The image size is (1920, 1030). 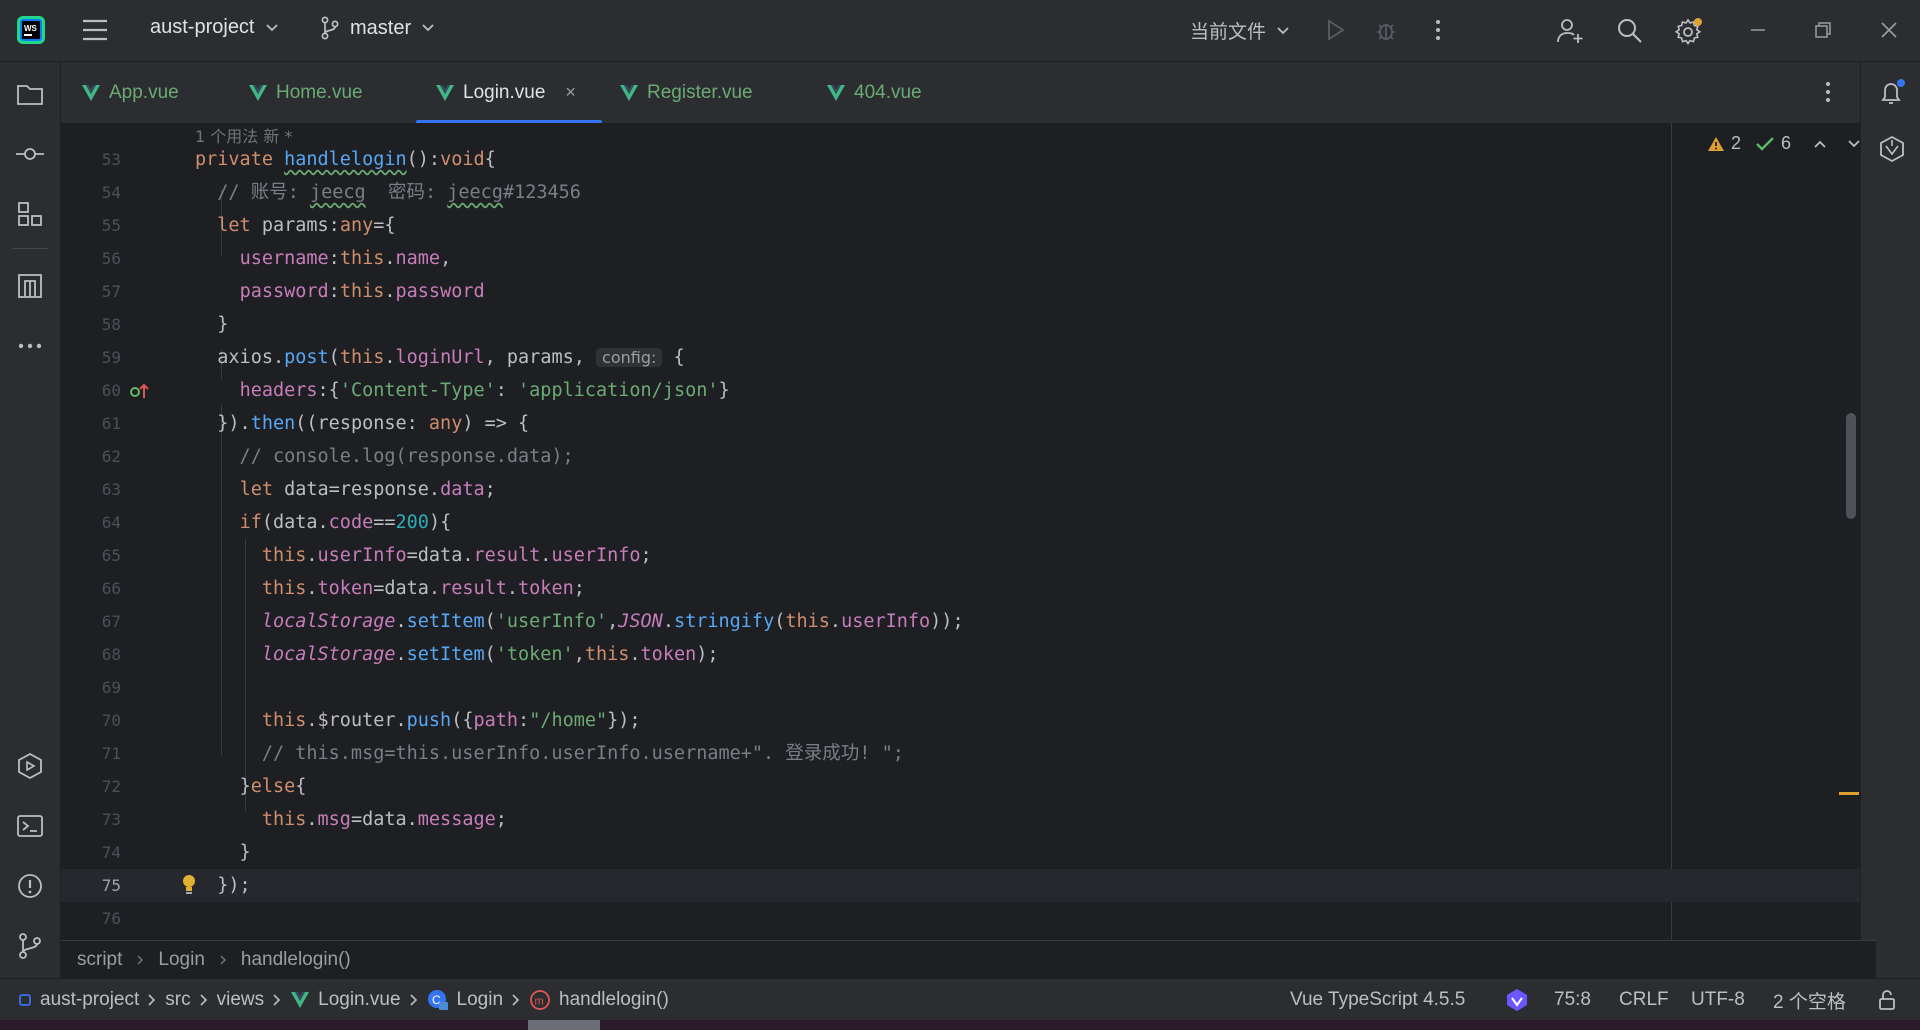 I want to click on branch-selector: master, so click(x=377, y=28).